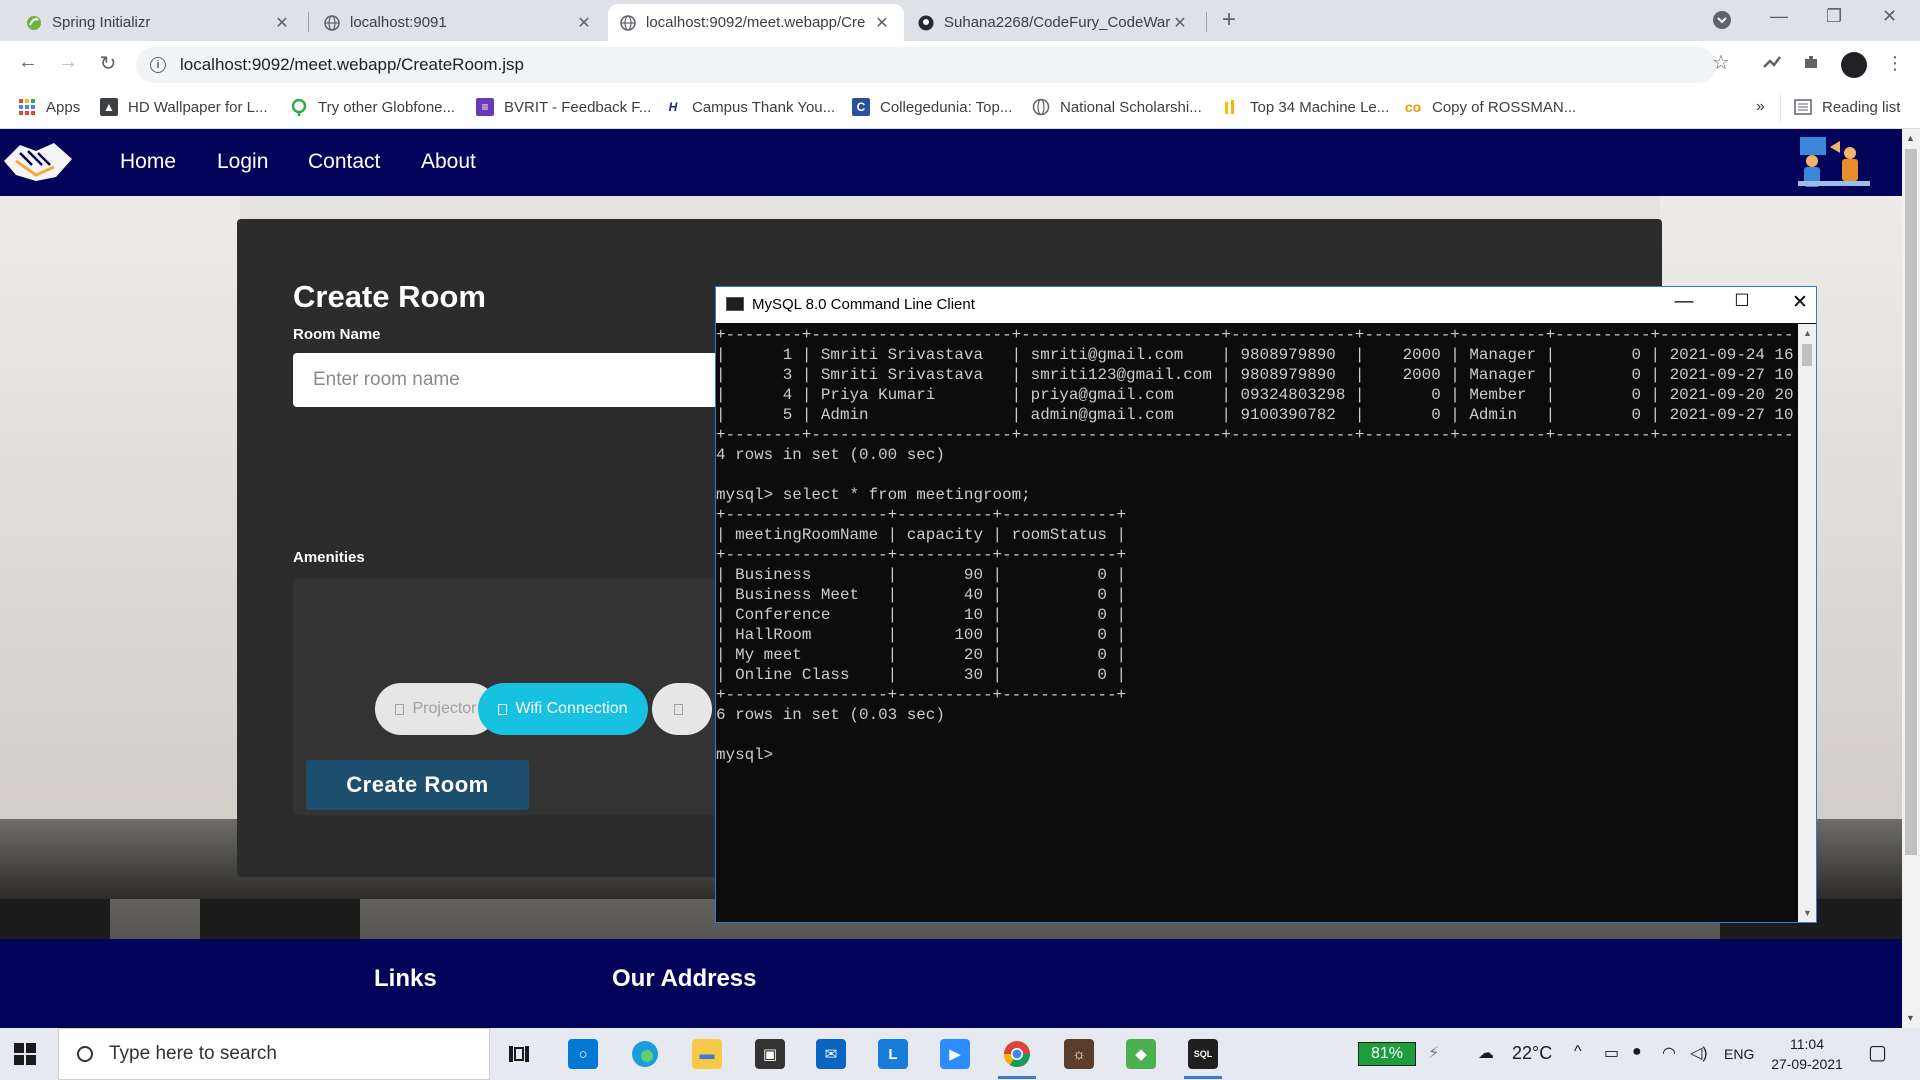 This screenshot has width=1920, height=1080. Describe the element at coordinates (893, 1054) in the screenshot. I see `l-app-icon: L` at that location.